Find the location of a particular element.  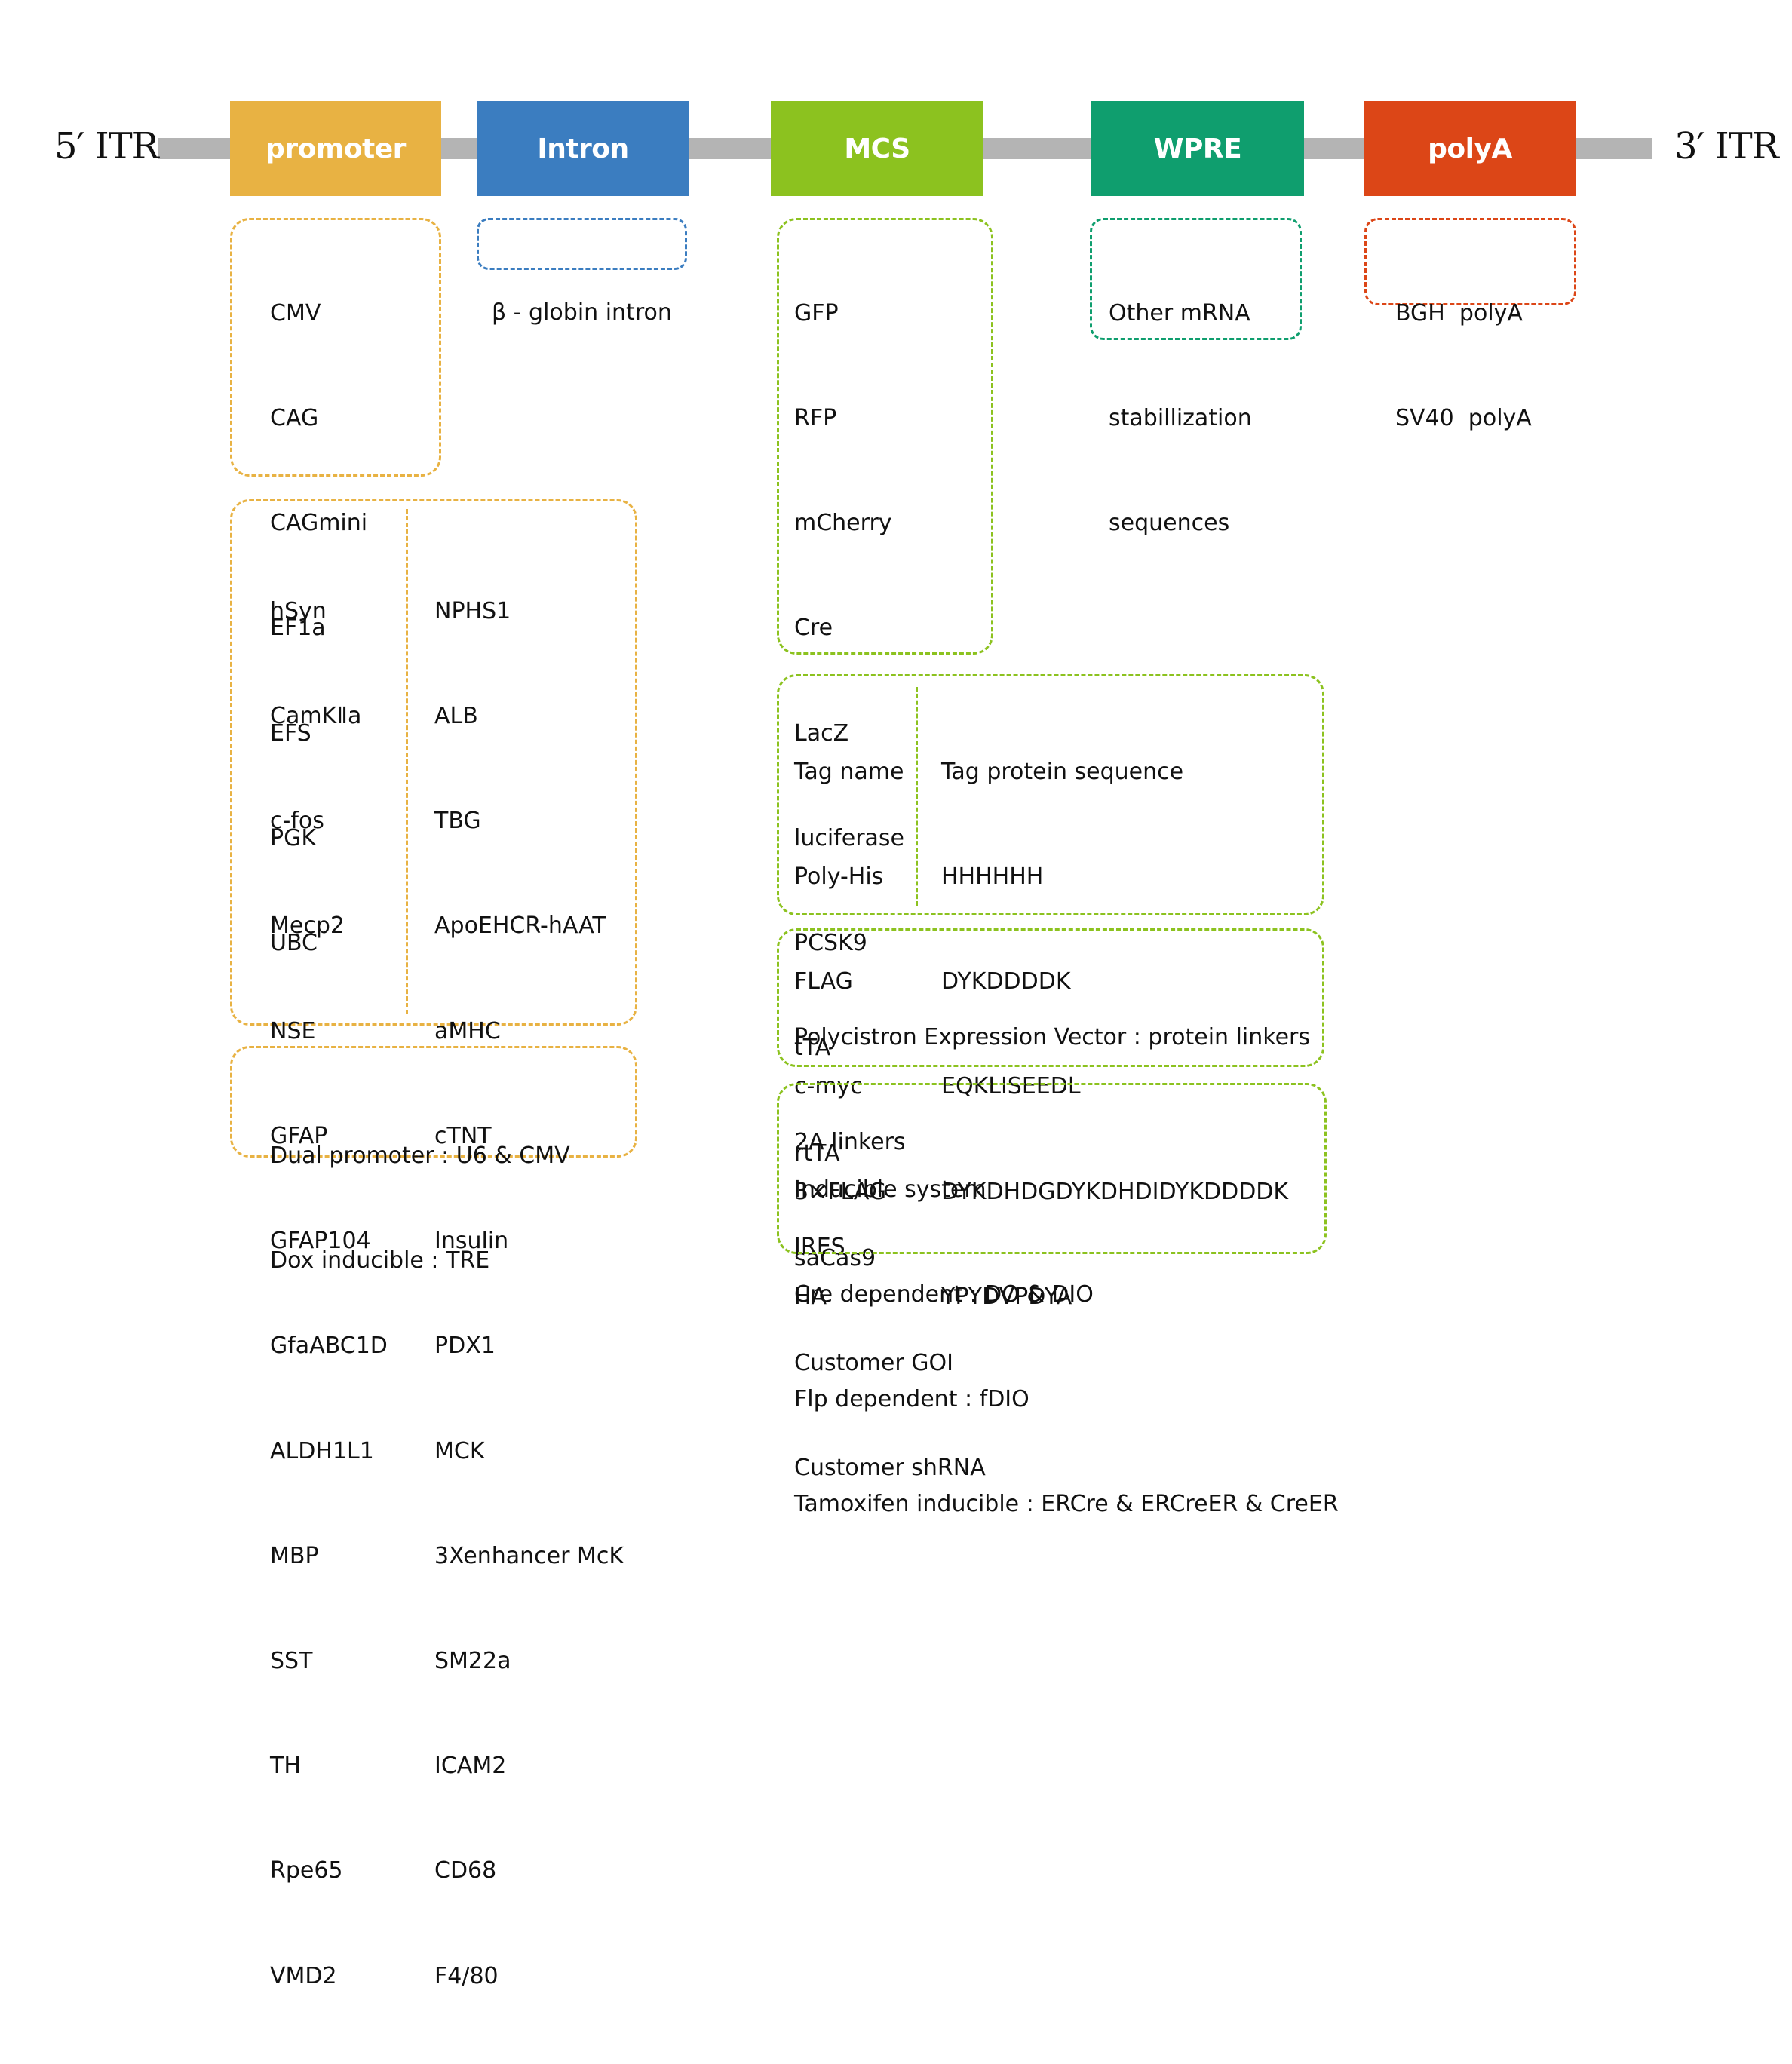

list-item: SV40 polyA is located at coordinates (1464, 419).